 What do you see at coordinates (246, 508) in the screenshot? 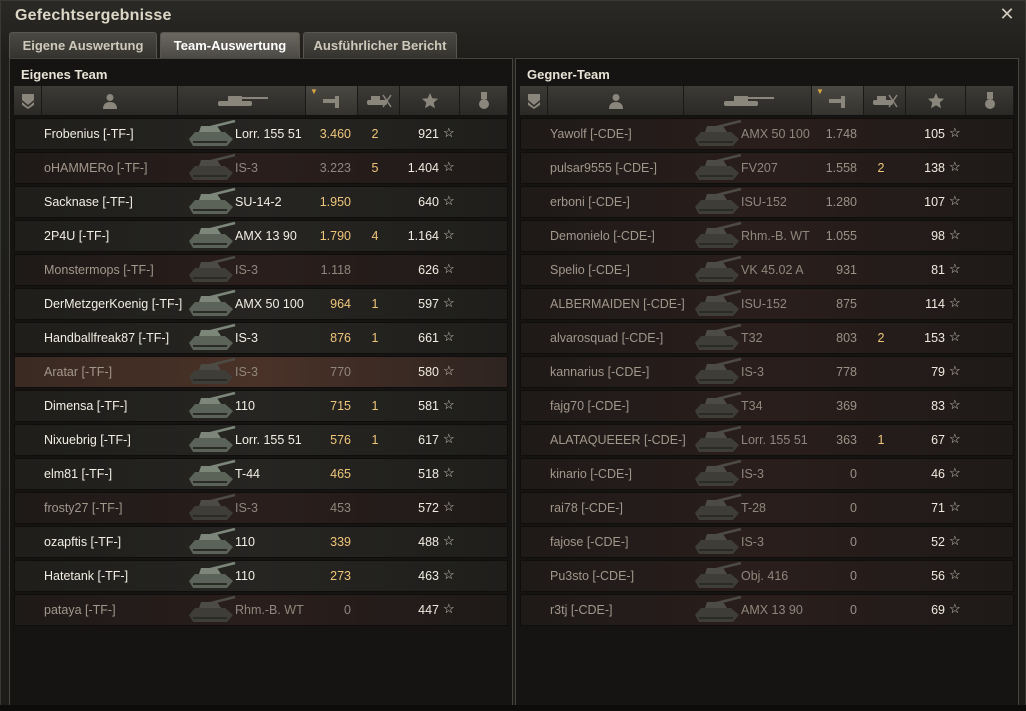
I see `tank-name: IS-3` at bounding box center [246, 508].